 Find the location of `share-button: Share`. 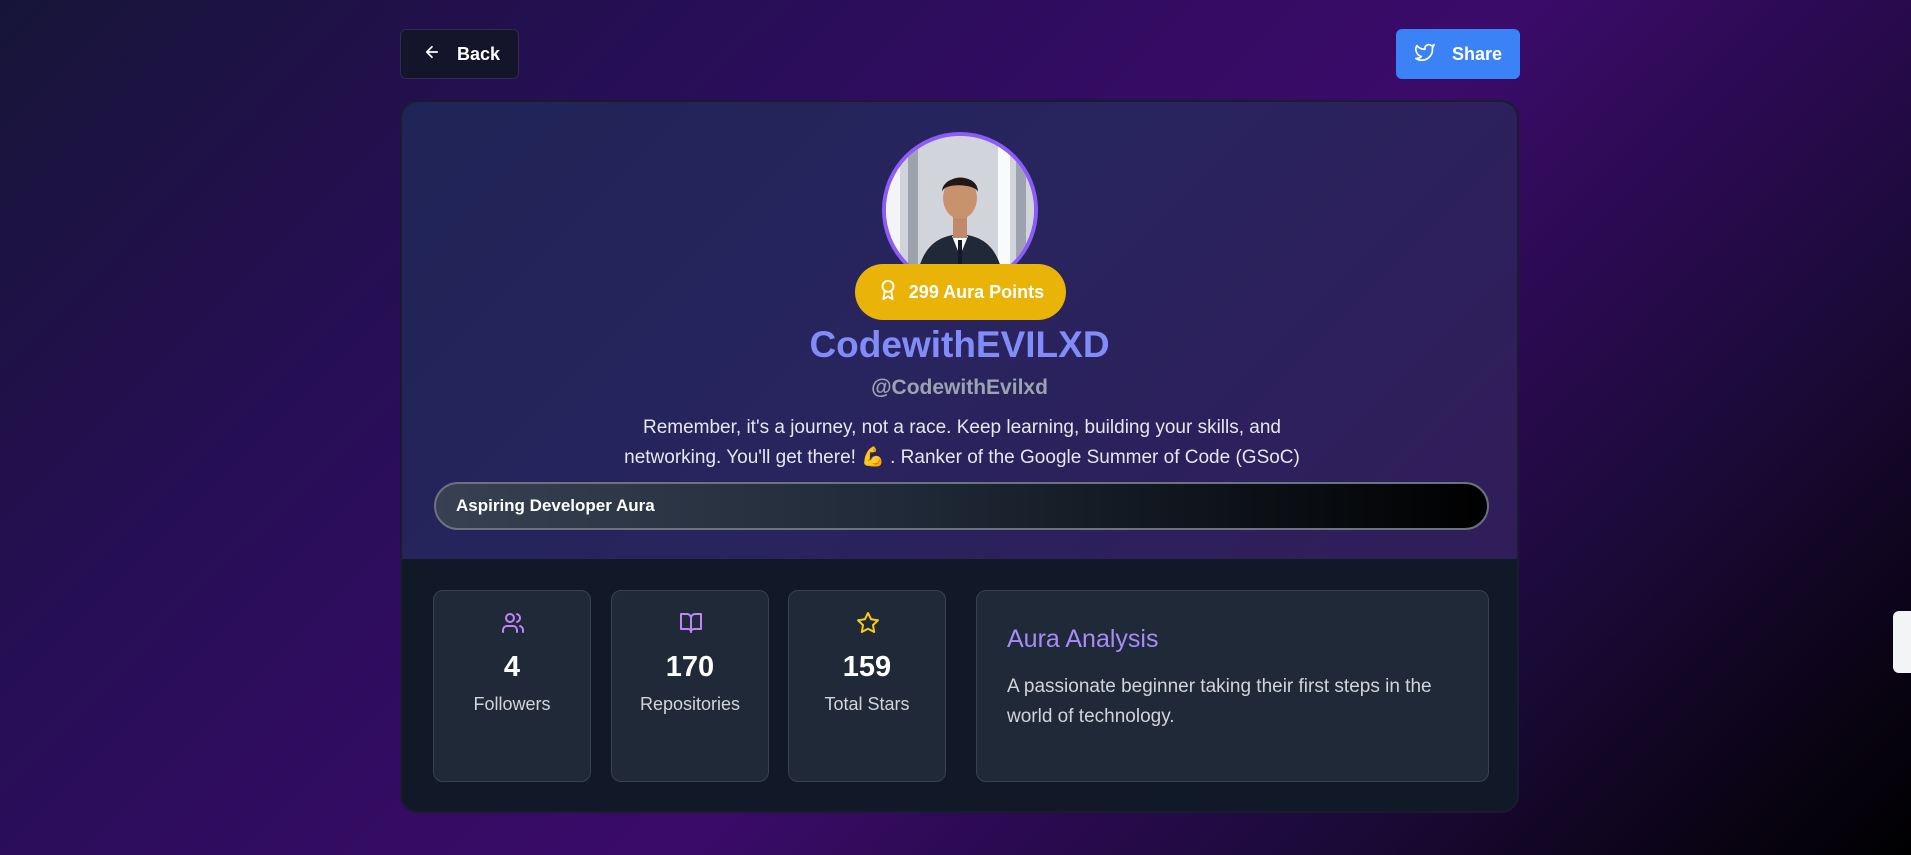

share-button: Share is located at coordinates (1458, 54).